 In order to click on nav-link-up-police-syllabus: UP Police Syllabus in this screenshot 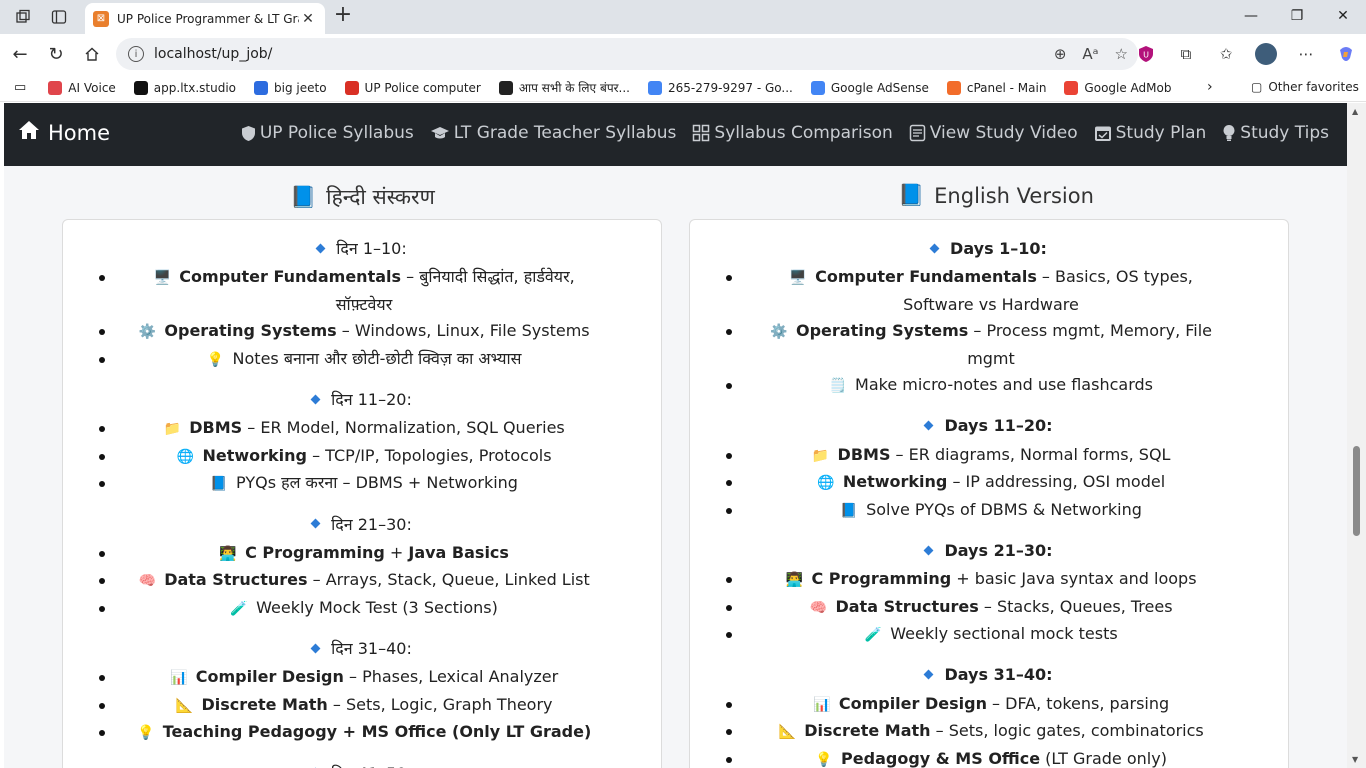, I will do `click(327, 133)`.